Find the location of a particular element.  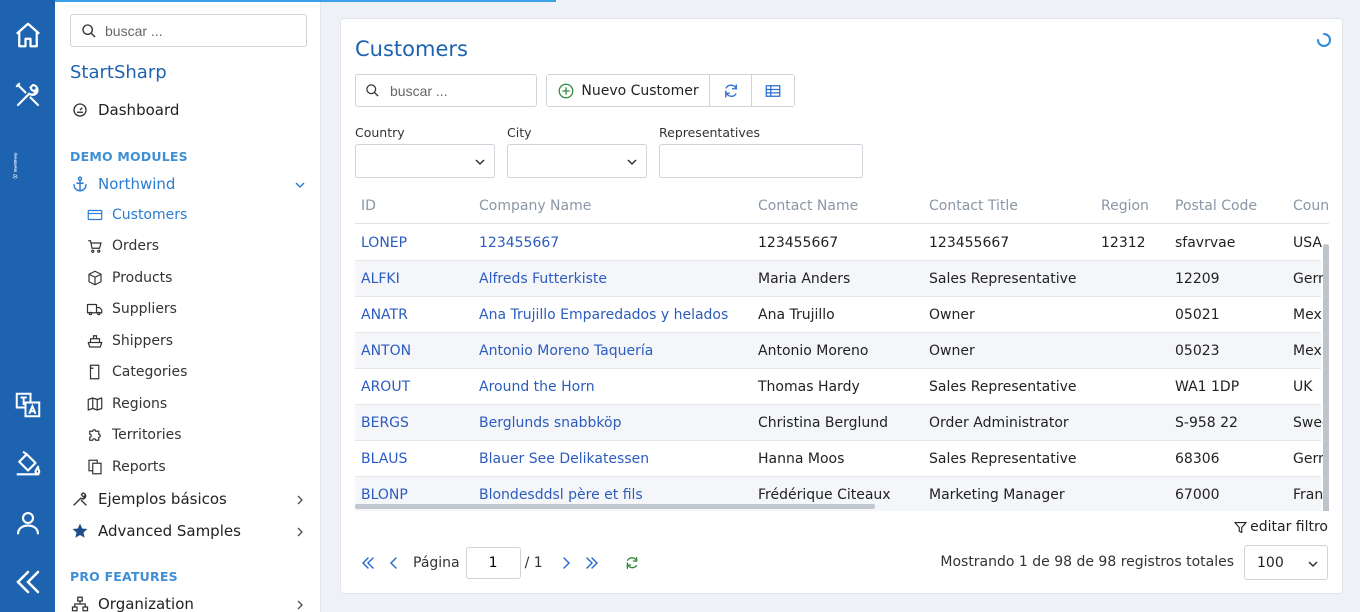

sidebar-item-dashboard: Dashboard is located at coordinates (124, 110).